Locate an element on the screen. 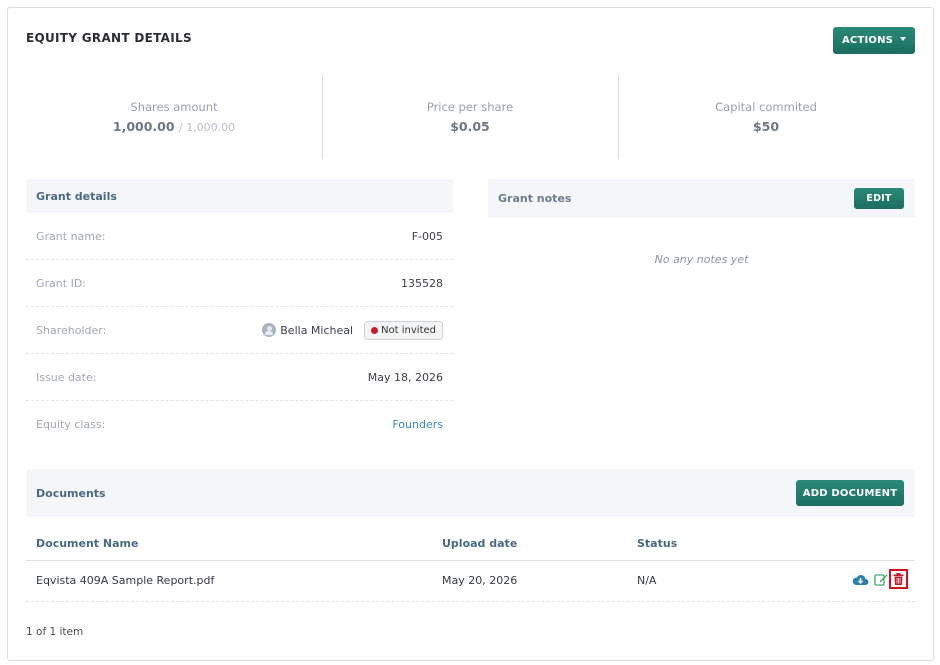  table-row-divider is located at coordinates (470, 601).